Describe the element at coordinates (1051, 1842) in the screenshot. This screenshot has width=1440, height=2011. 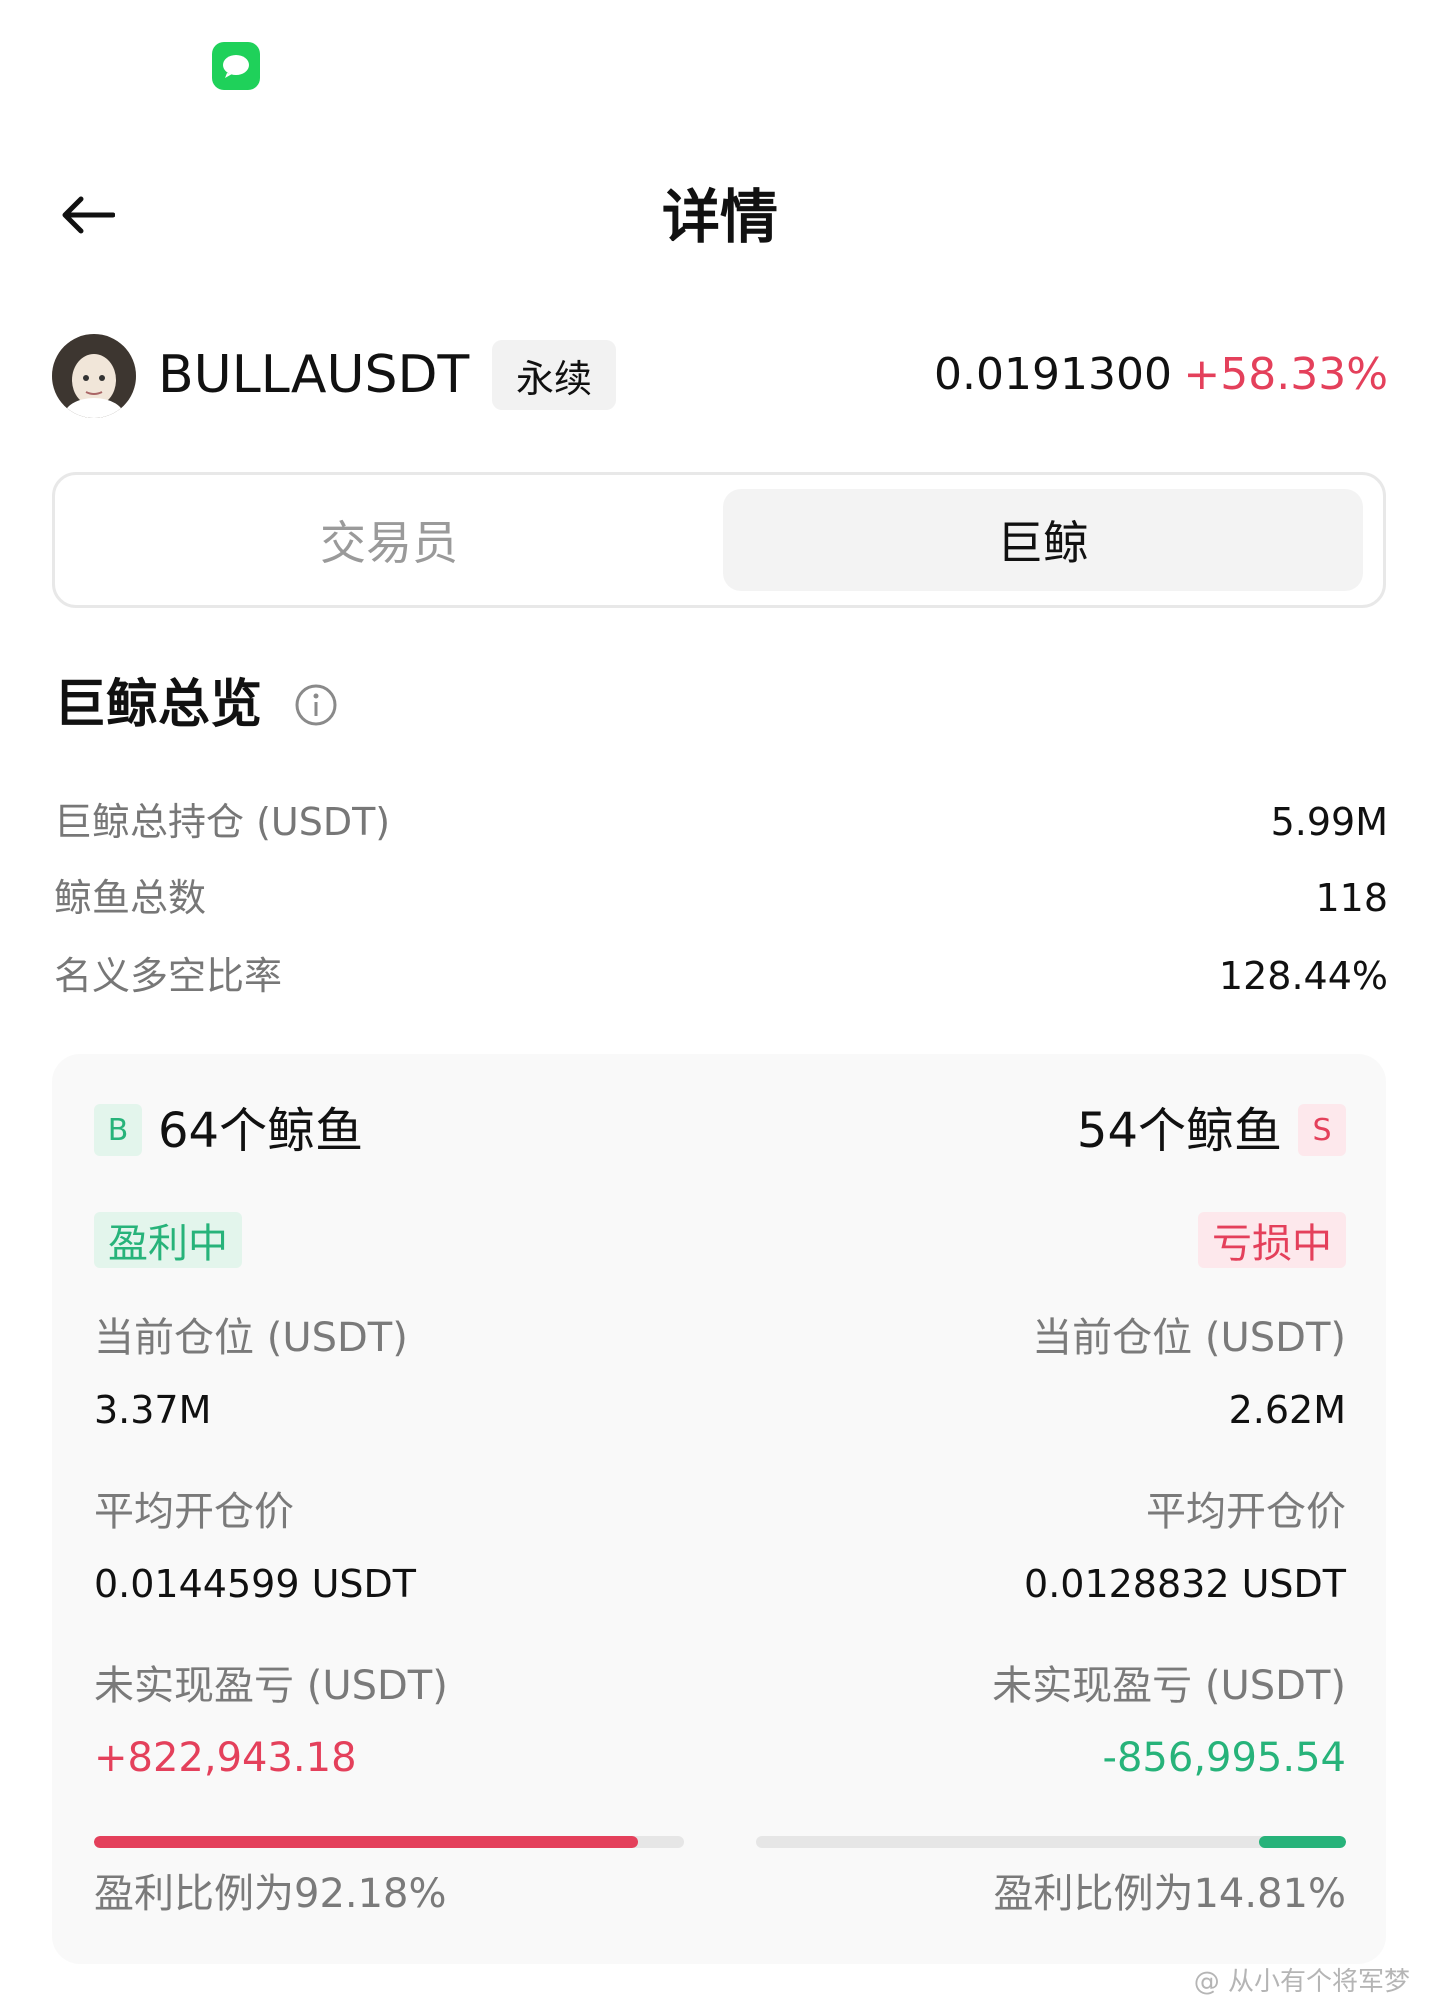
I see `short-profit-bar` at that location.